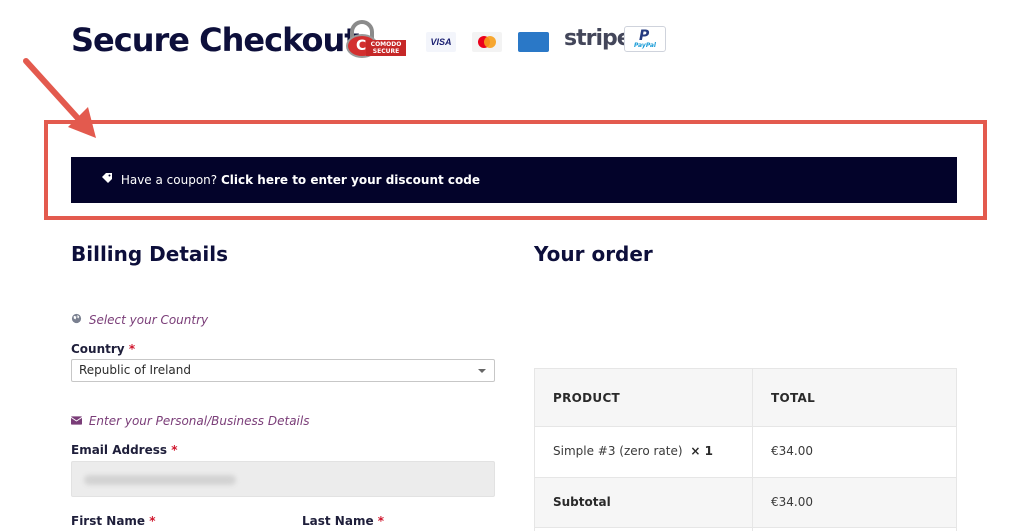 This screenshot has width=1024, height=531. I want to click on personal-details-hint: Enter your Personal/Business Details, so click(190, 421).